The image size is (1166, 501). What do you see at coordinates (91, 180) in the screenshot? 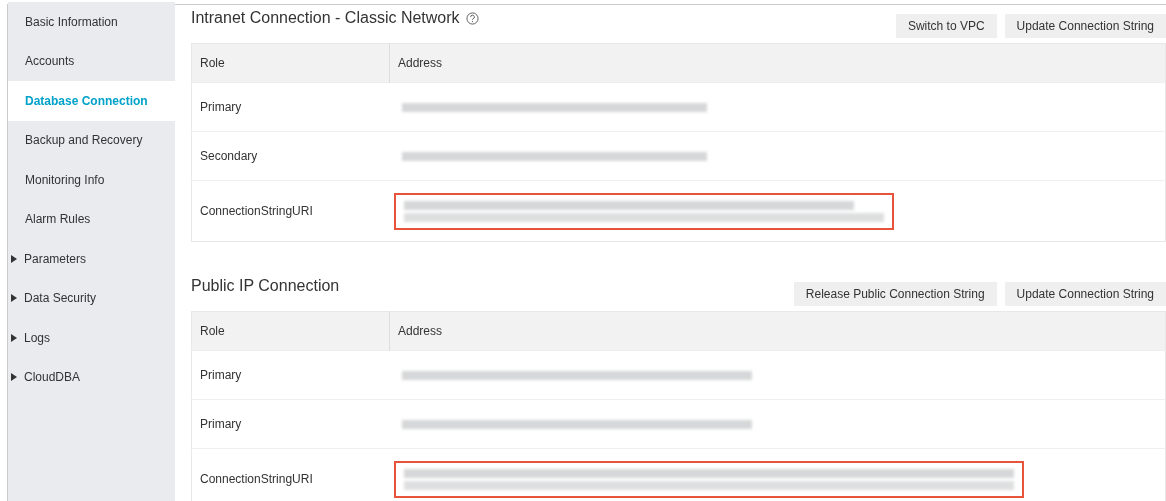
I see `sidebar-item: Monitoring Info` at bounding box center [91, 180].